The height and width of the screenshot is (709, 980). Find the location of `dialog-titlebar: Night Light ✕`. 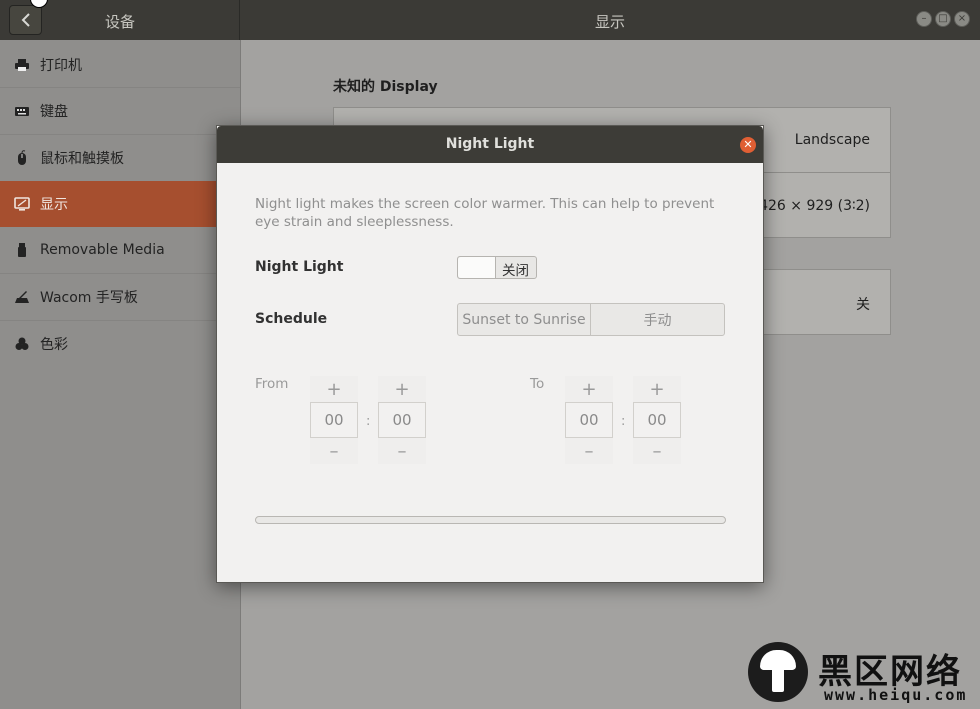

dialog-titlebar: Night Light ✕ is located at coordinates (490, 144).